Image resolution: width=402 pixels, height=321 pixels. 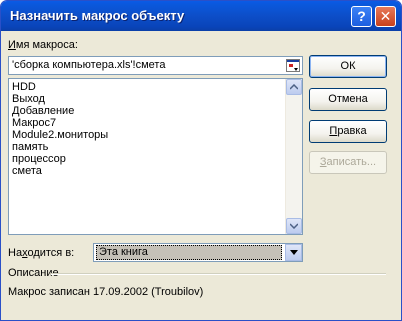 What do you see at coordinates (189, 252) in the screenshot?
I see `location-value: Эта книга` at bounding box center [189, 252].